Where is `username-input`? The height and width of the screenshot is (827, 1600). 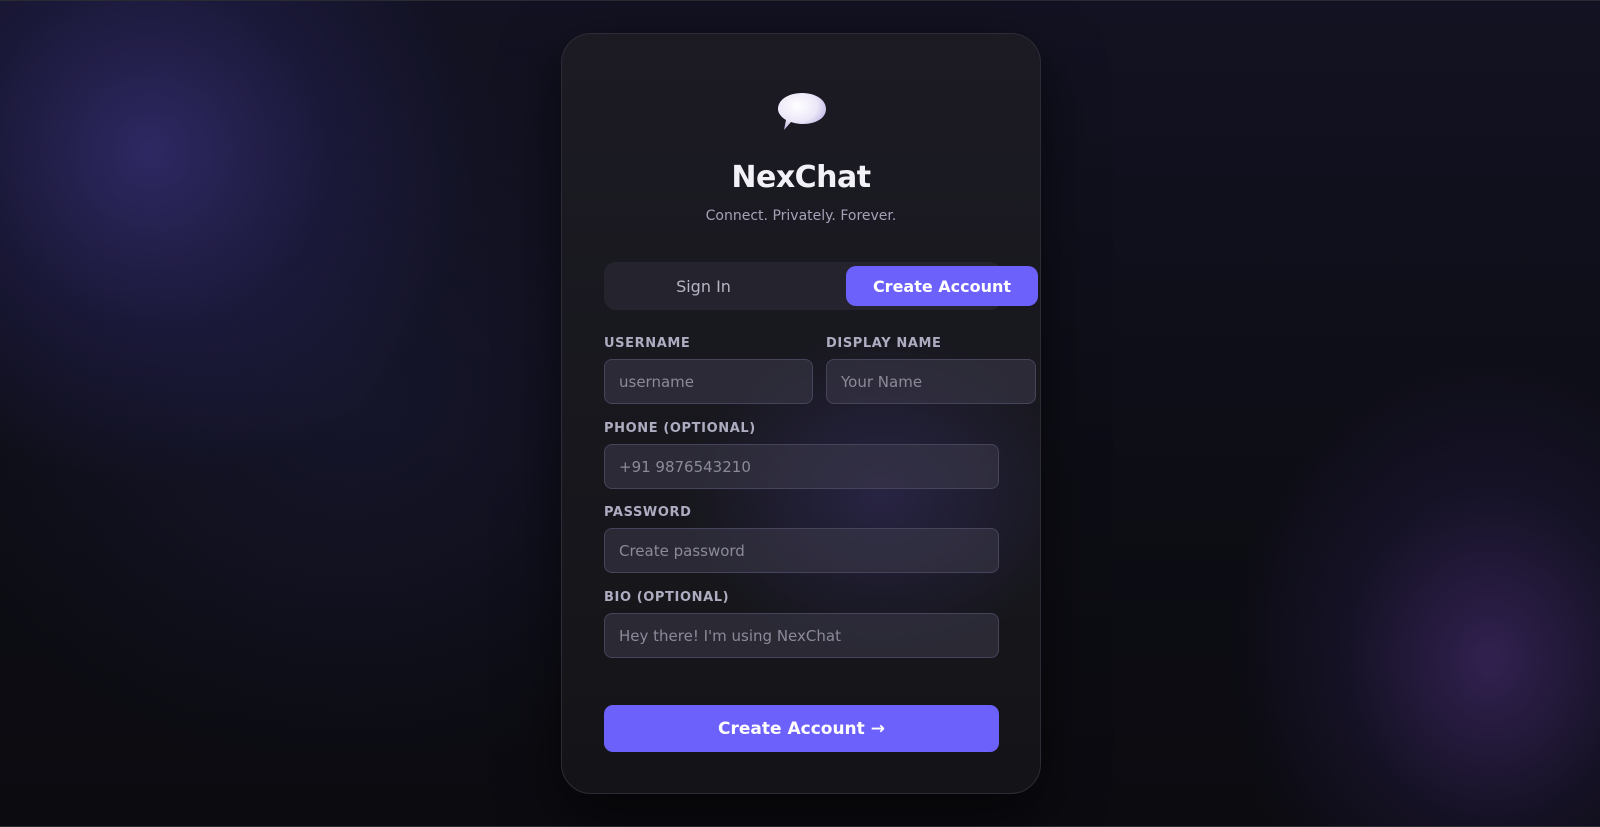
username-input is located at coordinates (708, 381).